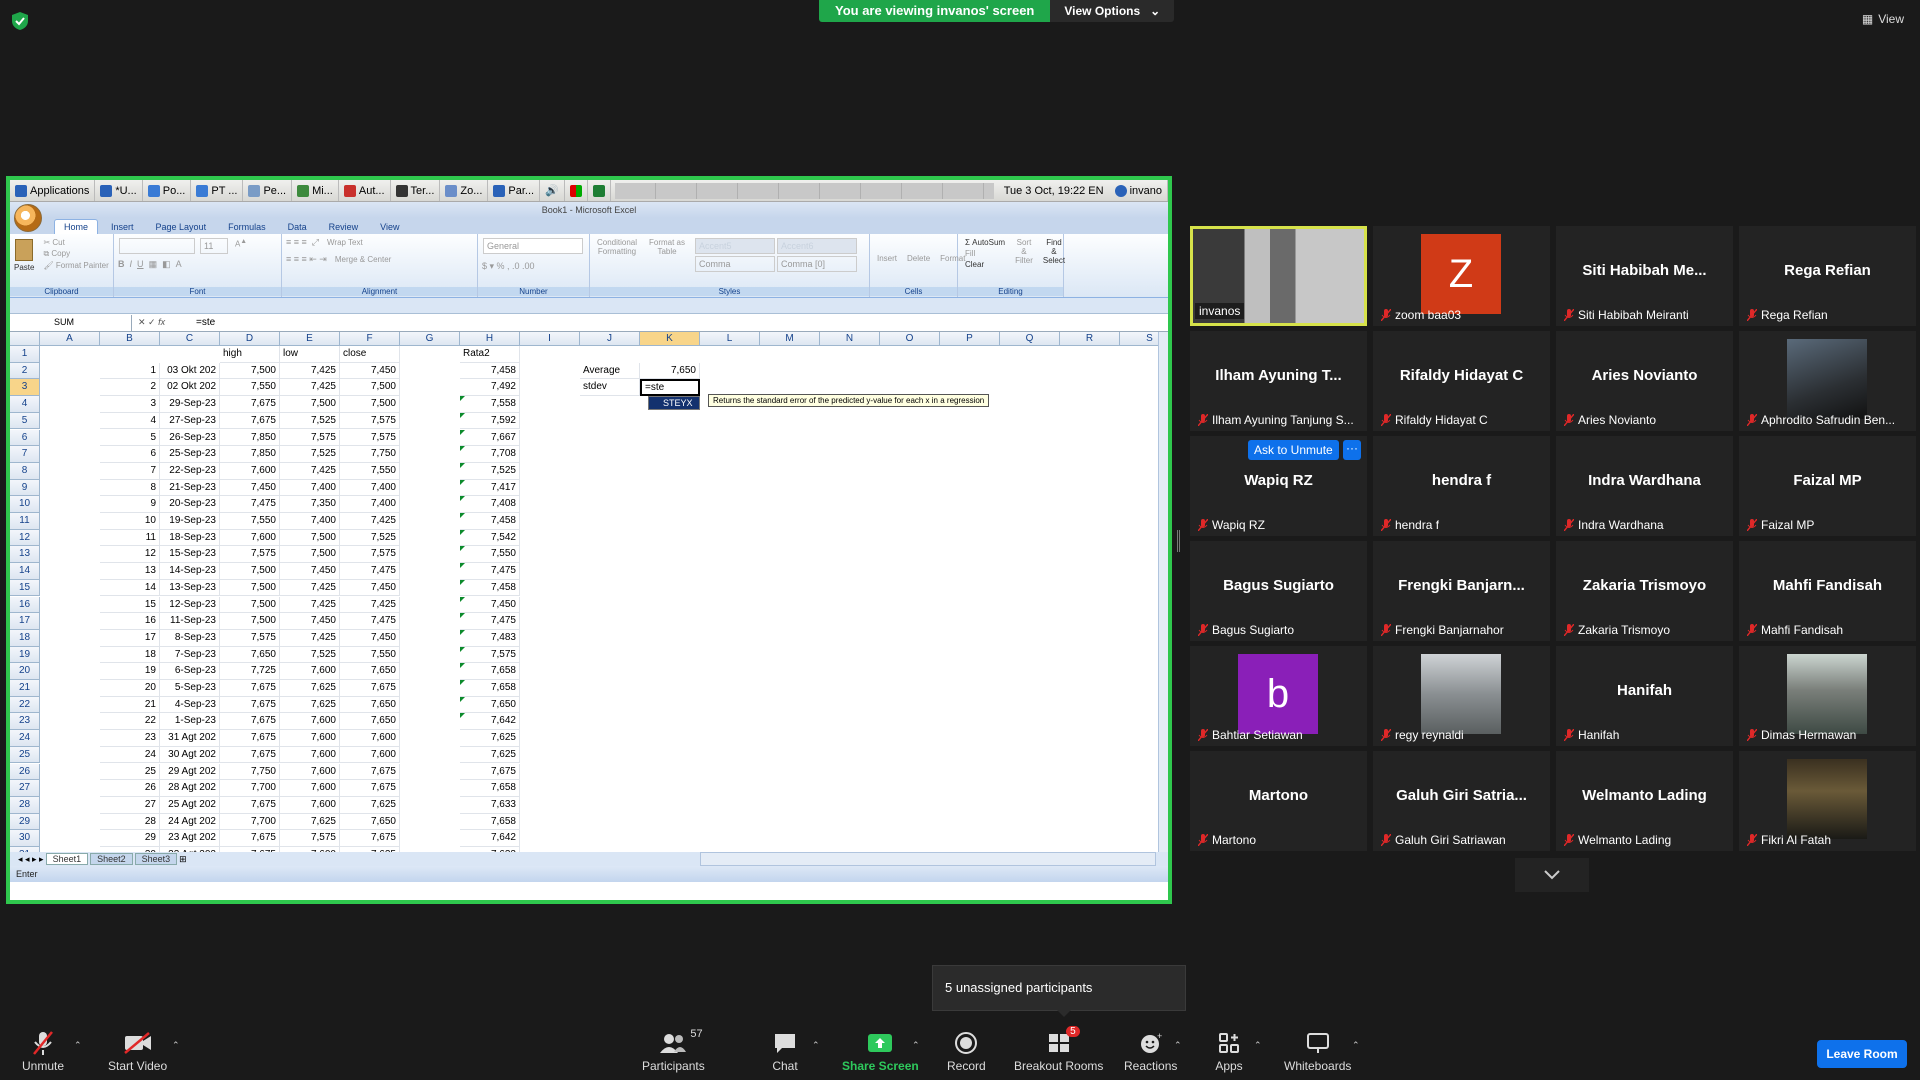  I want to click on index-cell: 18, so click(130, 655).